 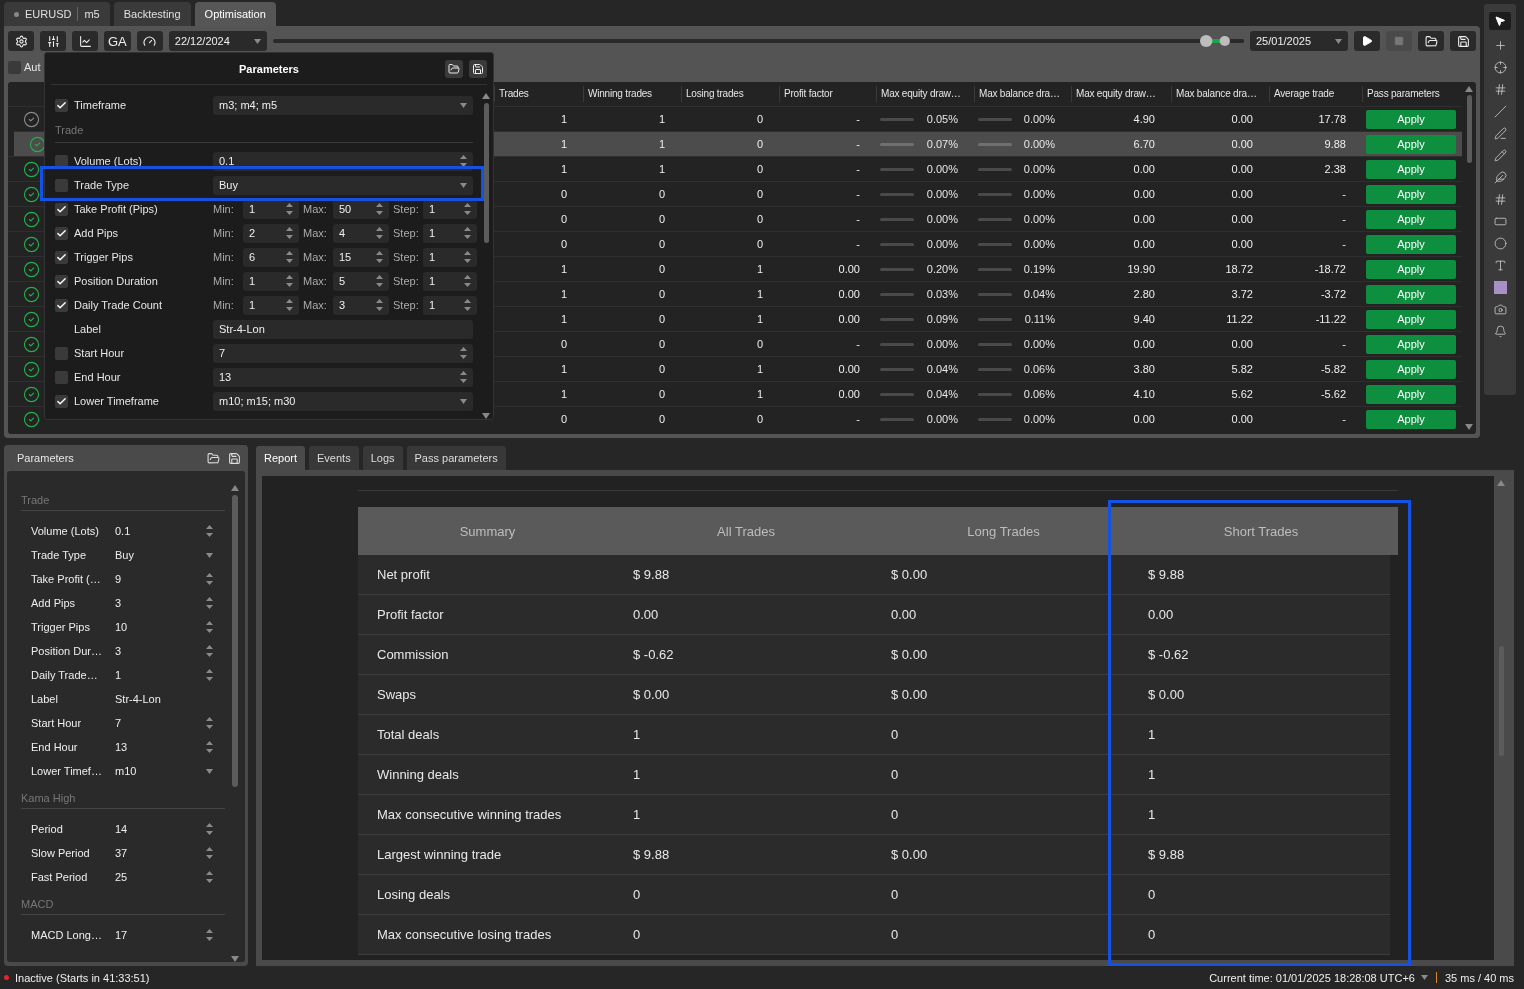 What do you see at coordinates (21, 41) in the screenshot?
I see `settings-button` at bounding box center [21, 41].